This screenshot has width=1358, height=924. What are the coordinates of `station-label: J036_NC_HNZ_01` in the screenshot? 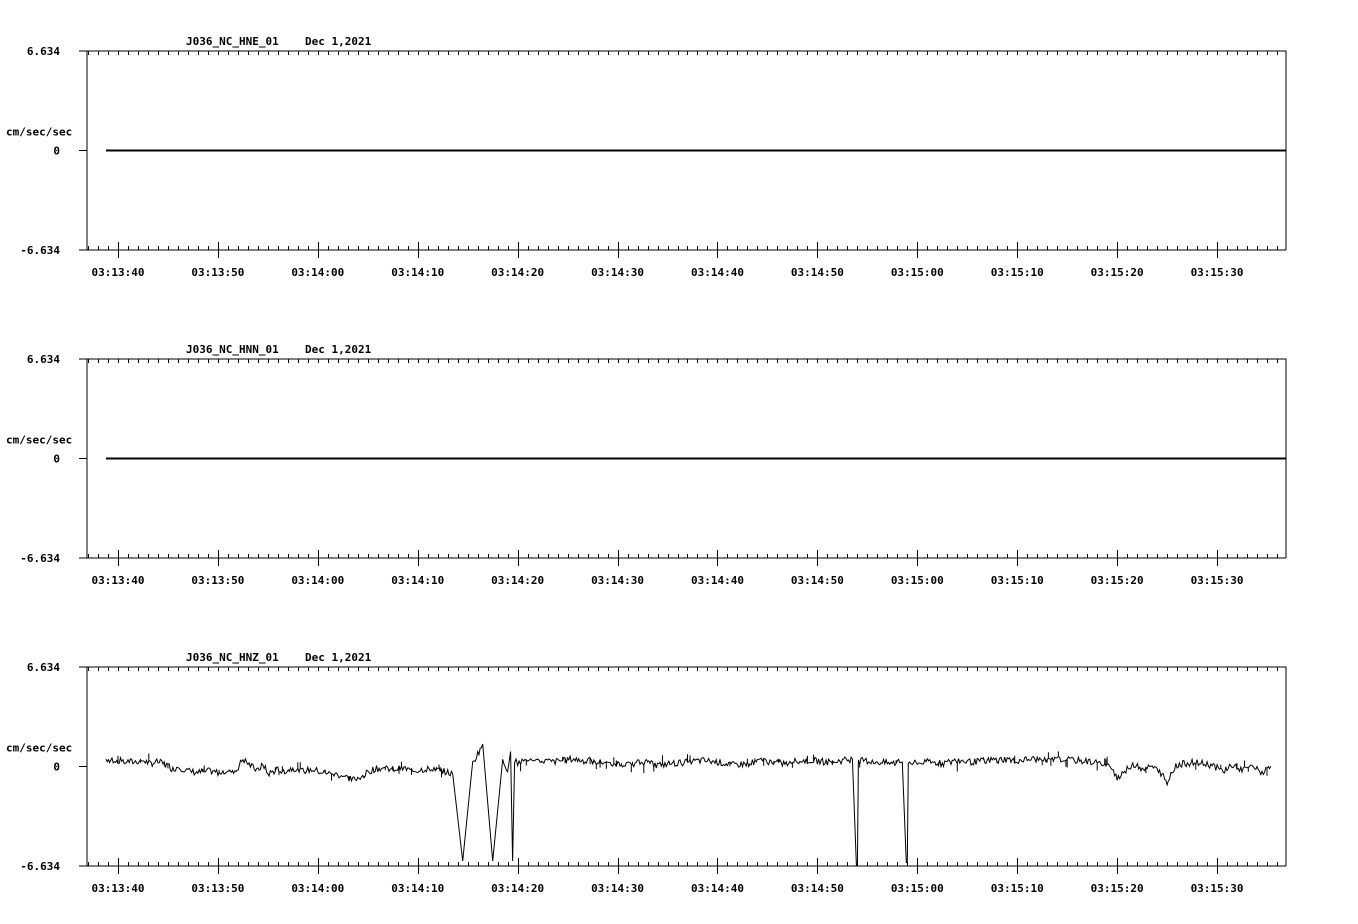 It's located at (232, 657).